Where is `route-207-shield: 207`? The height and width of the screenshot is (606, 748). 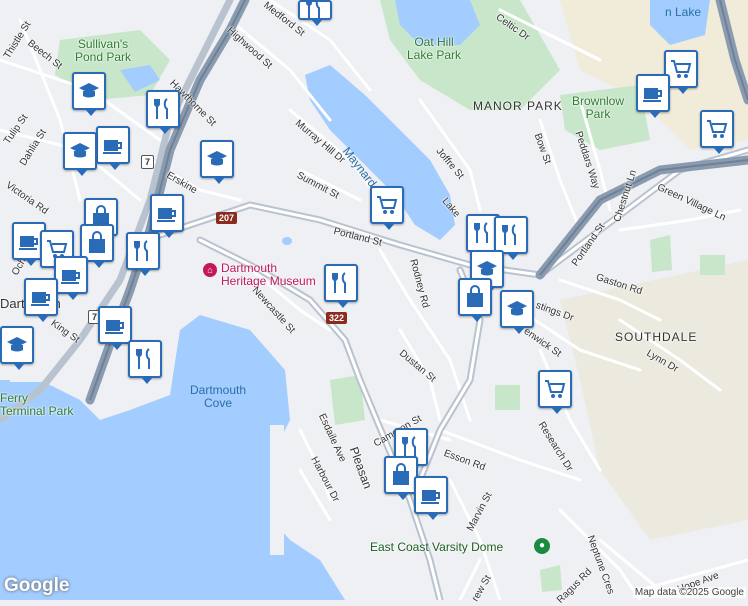 route-207-shield: 207 is located at coordinates (227, 218).